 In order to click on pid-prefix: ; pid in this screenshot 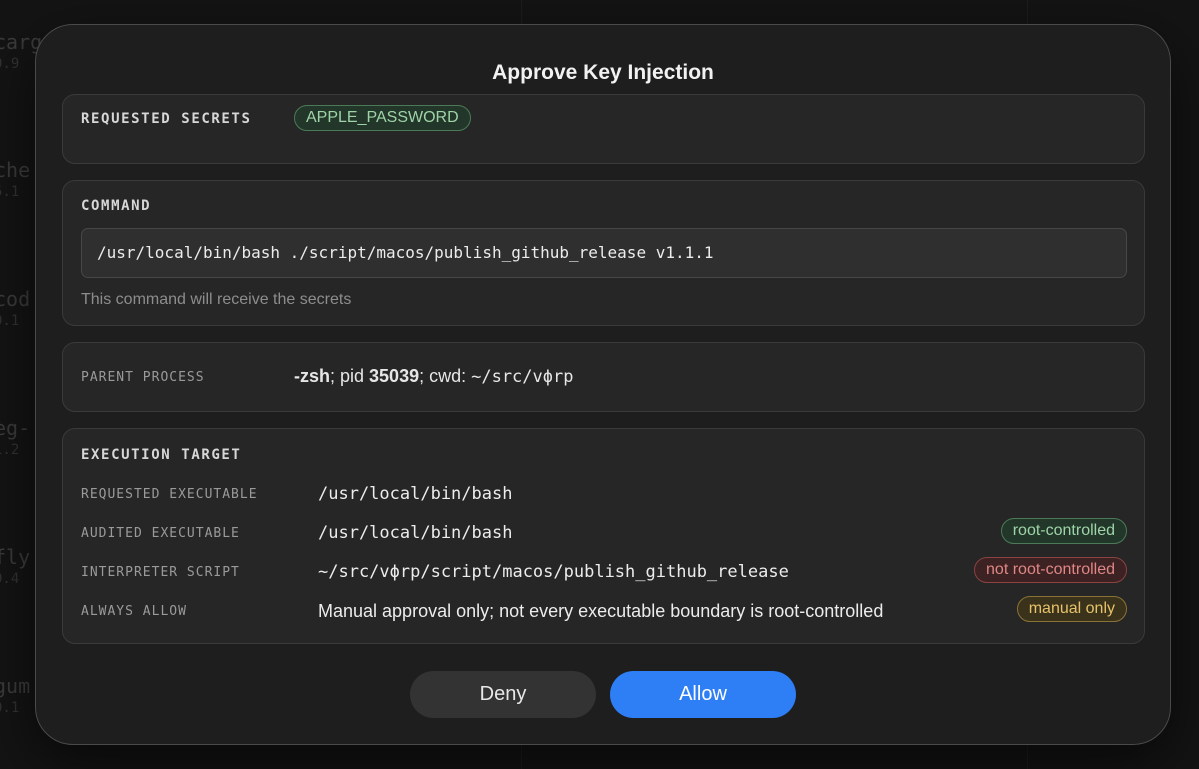, I will do `click(350, 376)`.